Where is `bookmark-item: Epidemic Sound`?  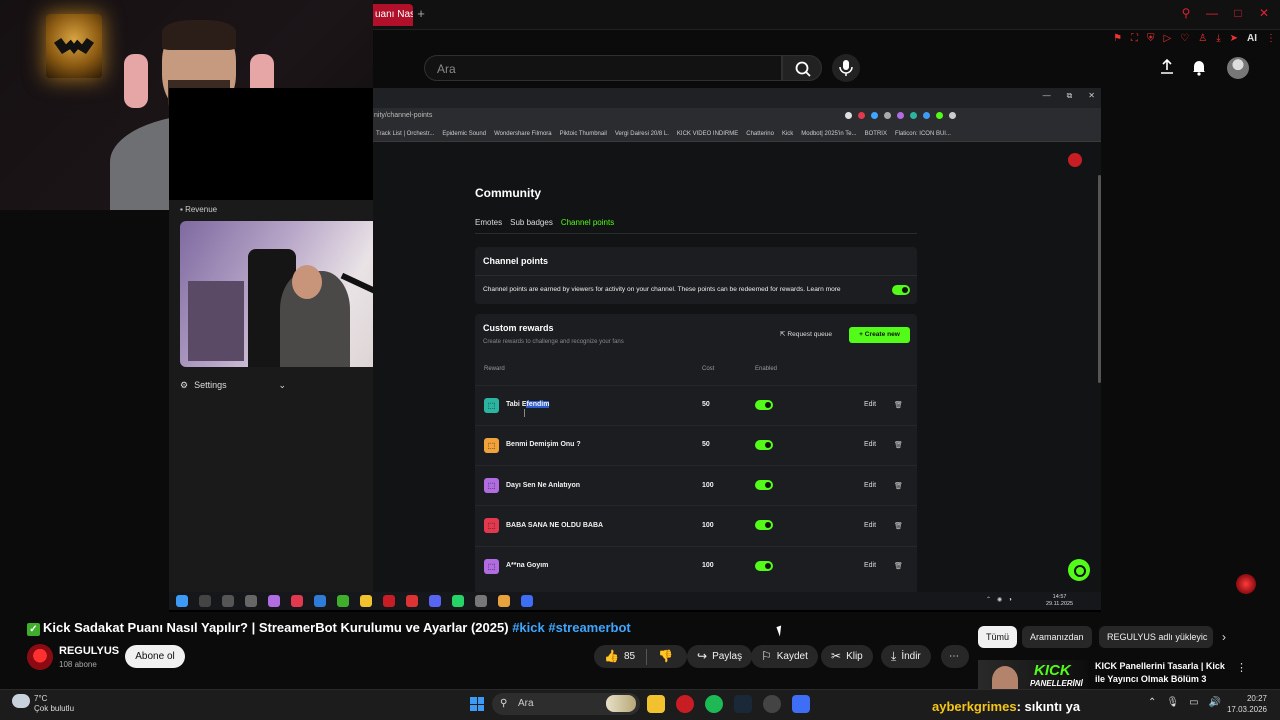
bookmark-item: Epidemic Sound is located at coordinates (464, 134).